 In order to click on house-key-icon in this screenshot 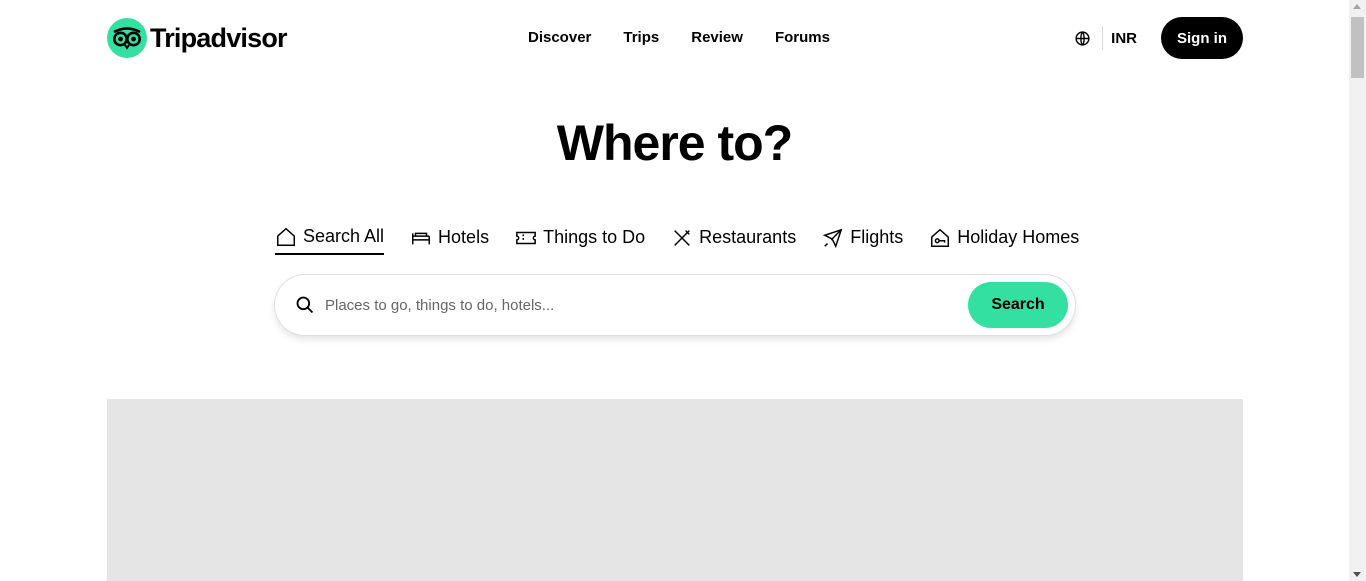, I will do `click(940, 238)`.